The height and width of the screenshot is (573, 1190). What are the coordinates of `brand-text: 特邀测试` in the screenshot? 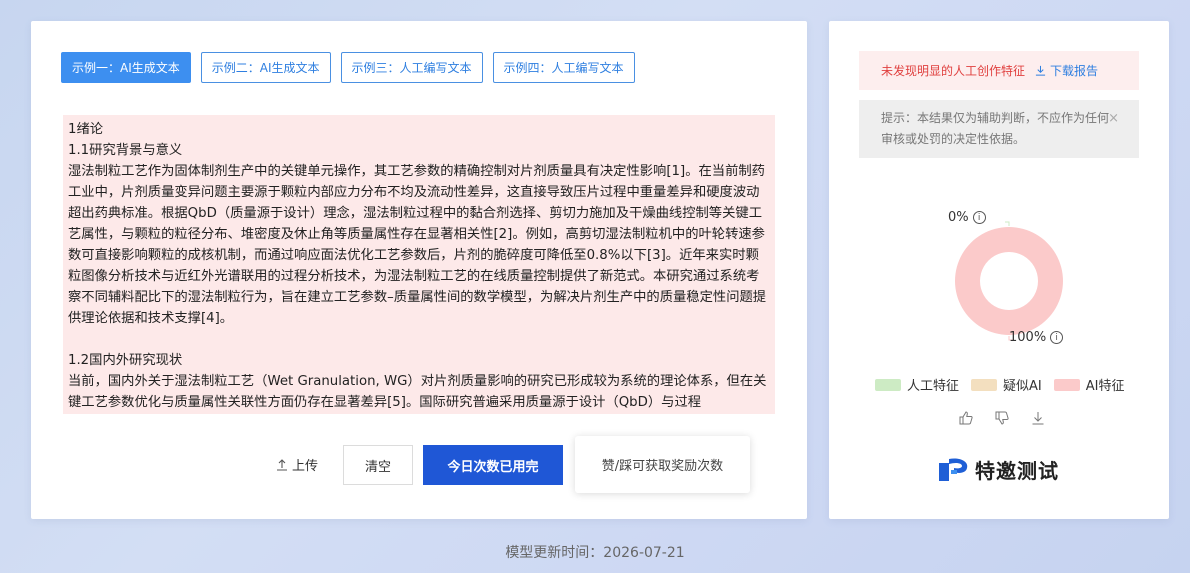 It's located at (1017, 471).